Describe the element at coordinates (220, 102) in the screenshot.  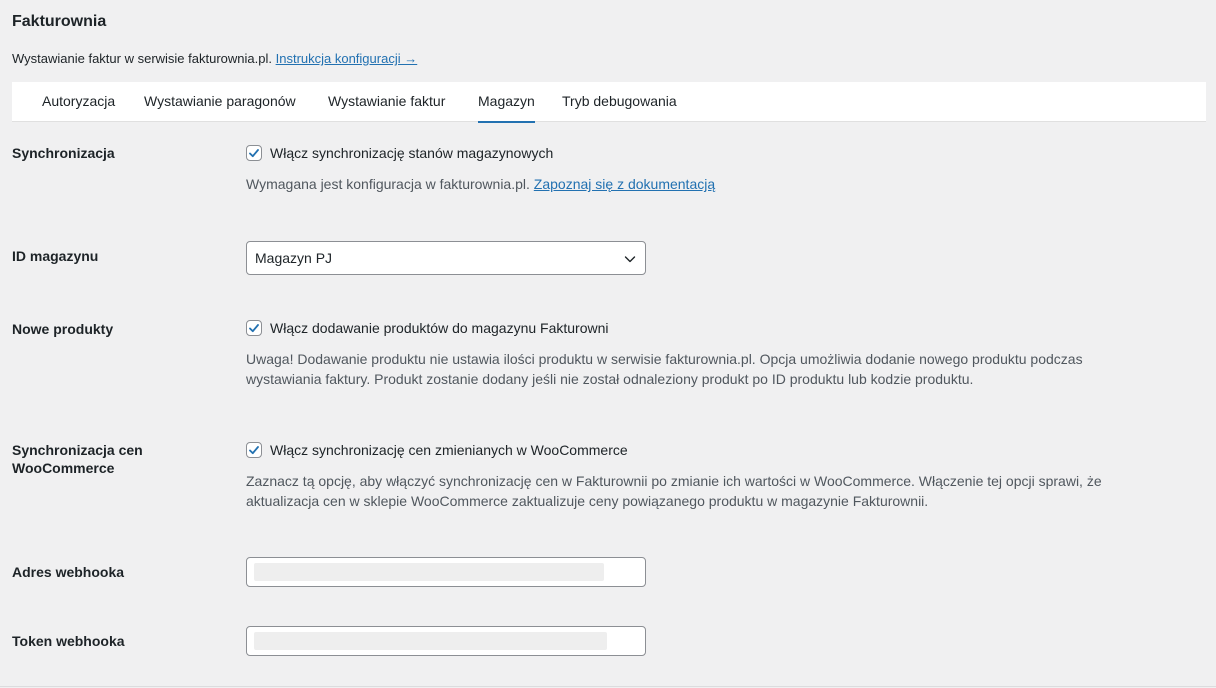
I see `tab-wystawianie-paragonow: Wystawianie paragonów` at that location.